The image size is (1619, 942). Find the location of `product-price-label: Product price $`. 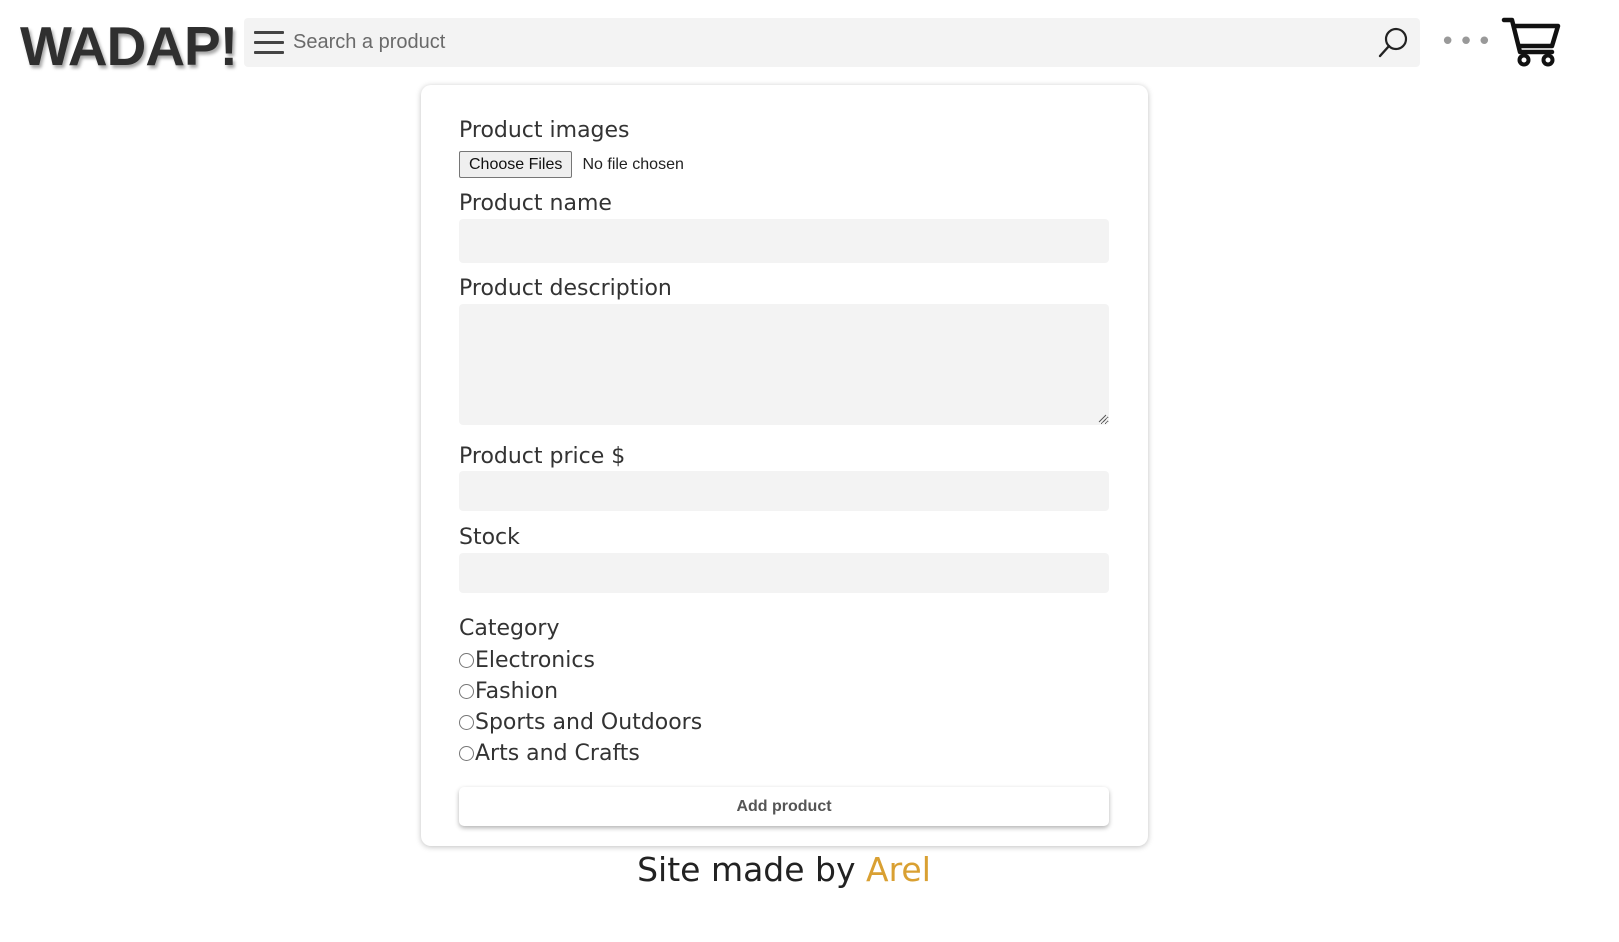

product-price-label: Product price $ is located at coordinates (542, 456).